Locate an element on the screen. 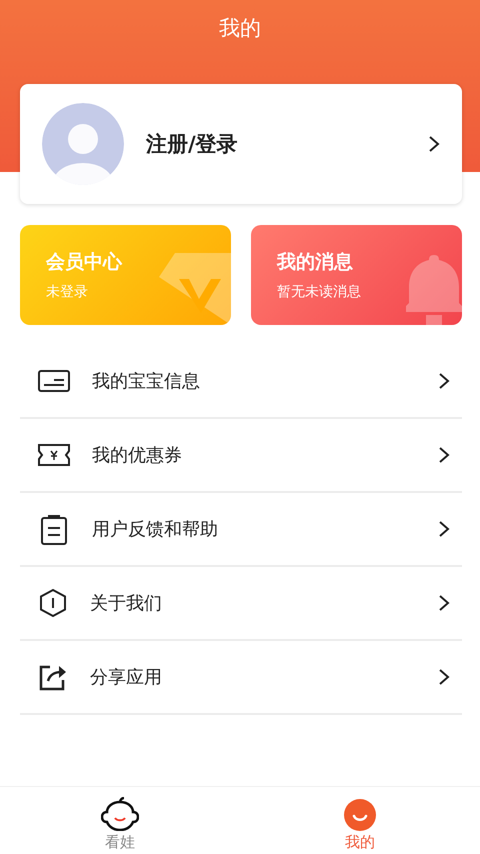  menu-item: 用户反馈和帮助 is located at coordinates (241, 530).